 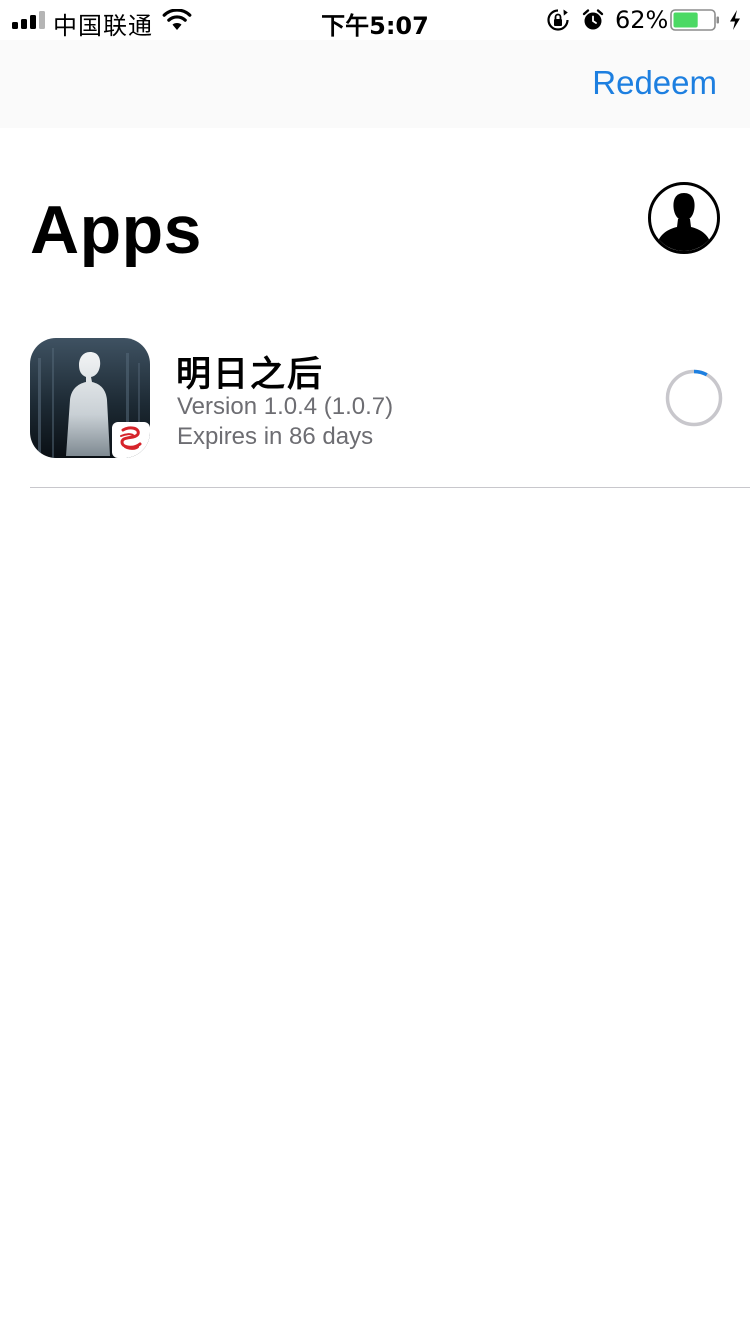 I want to click on charging-icon, so click(x=735, y=20).